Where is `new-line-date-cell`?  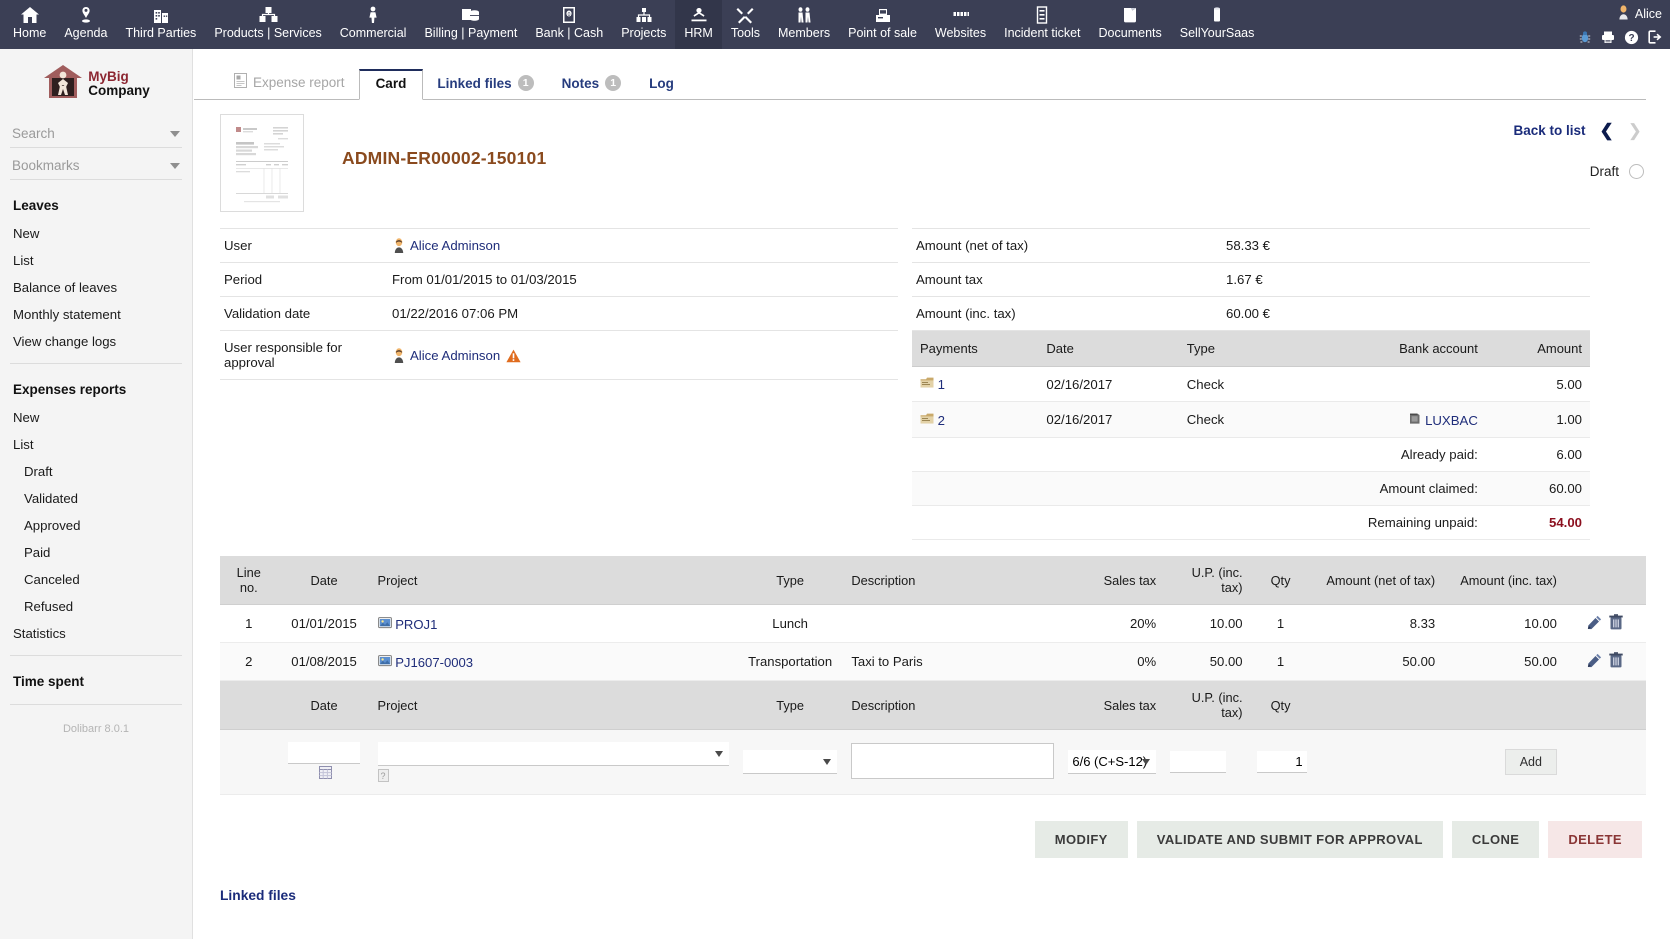
new-line-date-cell is located at coordinates (324, 762).